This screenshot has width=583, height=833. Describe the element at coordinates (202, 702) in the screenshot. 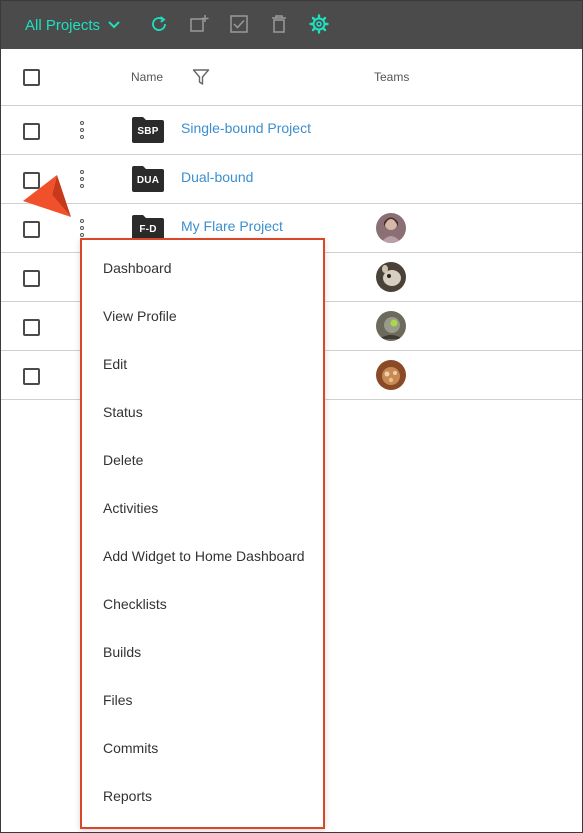

I see `menu-item-files: Files` at that location.